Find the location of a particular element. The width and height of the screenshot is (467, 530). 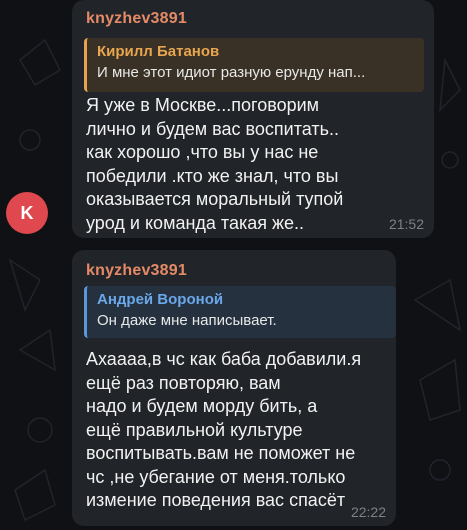

reply-author: Кирилл Батанов is located at coordinates (158, 51).